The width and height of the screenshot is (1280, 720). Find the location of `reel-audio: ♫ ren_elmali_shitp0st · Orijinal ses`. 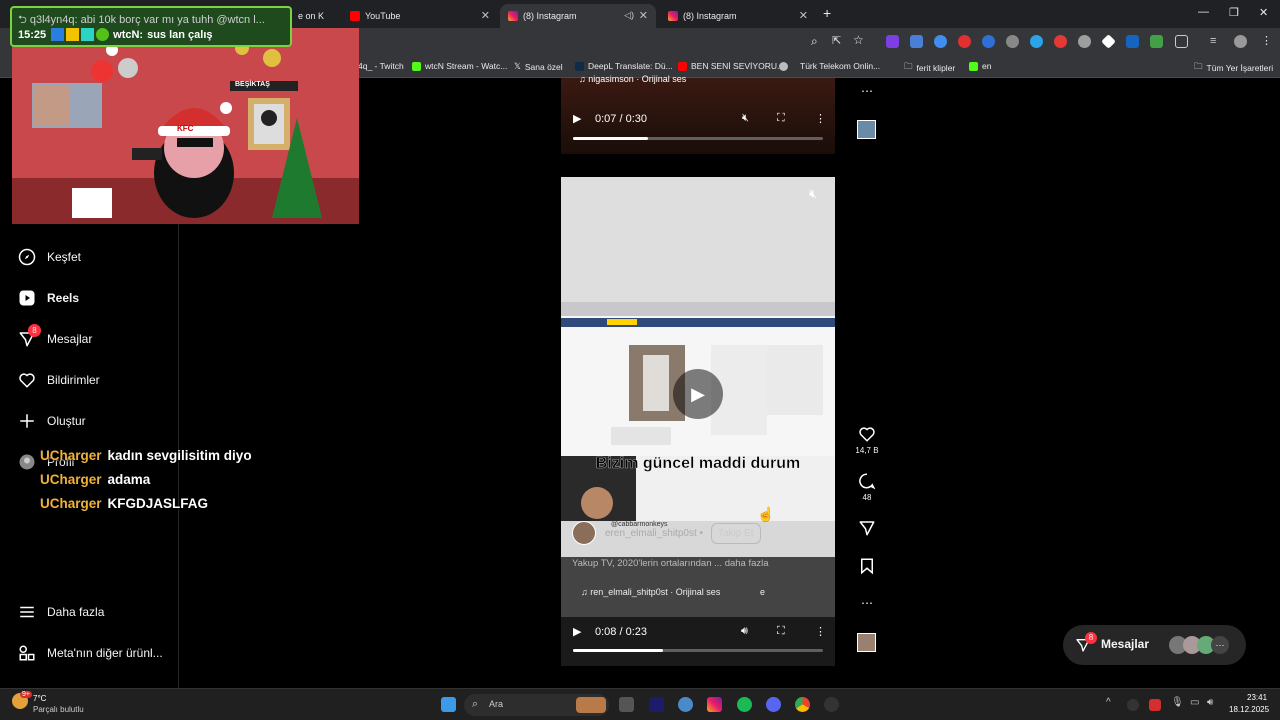

reel-audio: ♫ ren_elmali_shitp0st · Orijinal ses is located at coordinates (650, 592).